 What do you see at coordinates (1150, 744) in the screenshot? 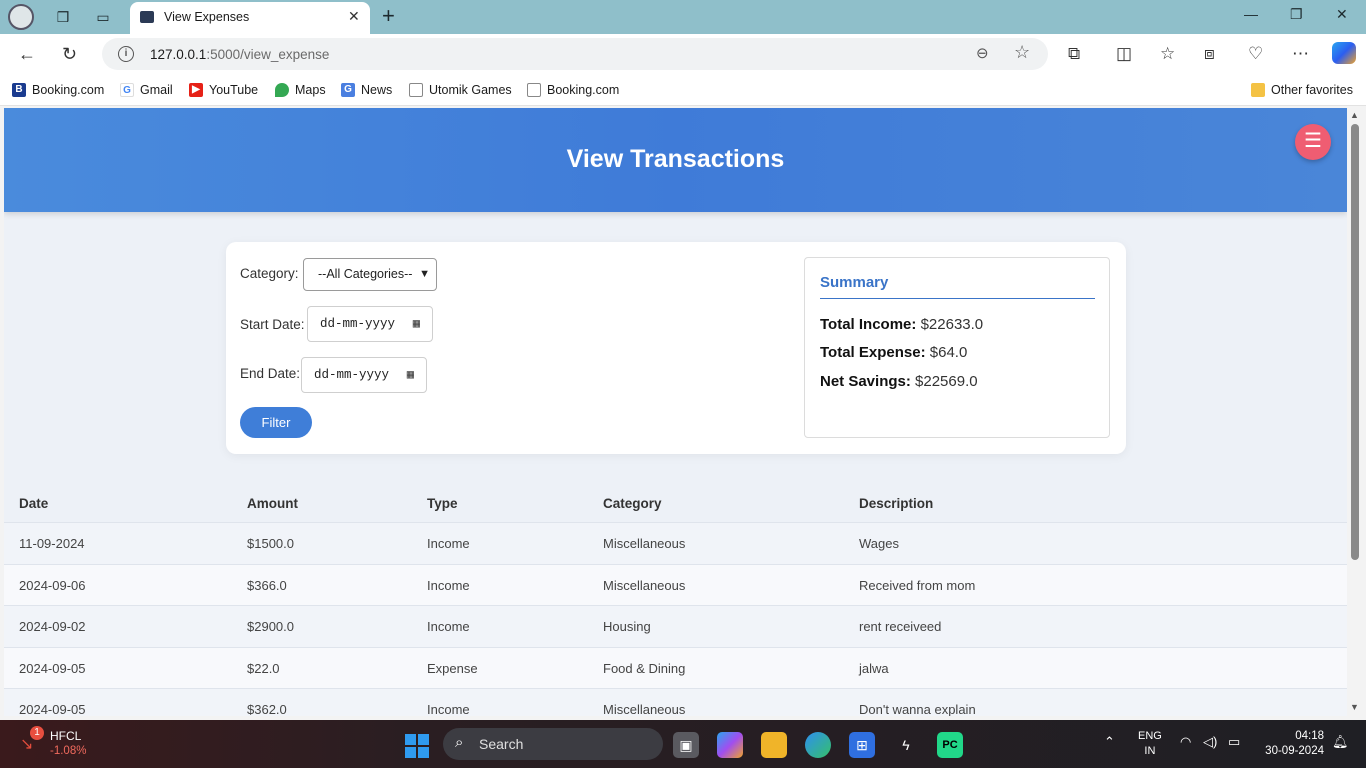
I see `language-indicator: ENG IN` at bounding box center [1150, 744].